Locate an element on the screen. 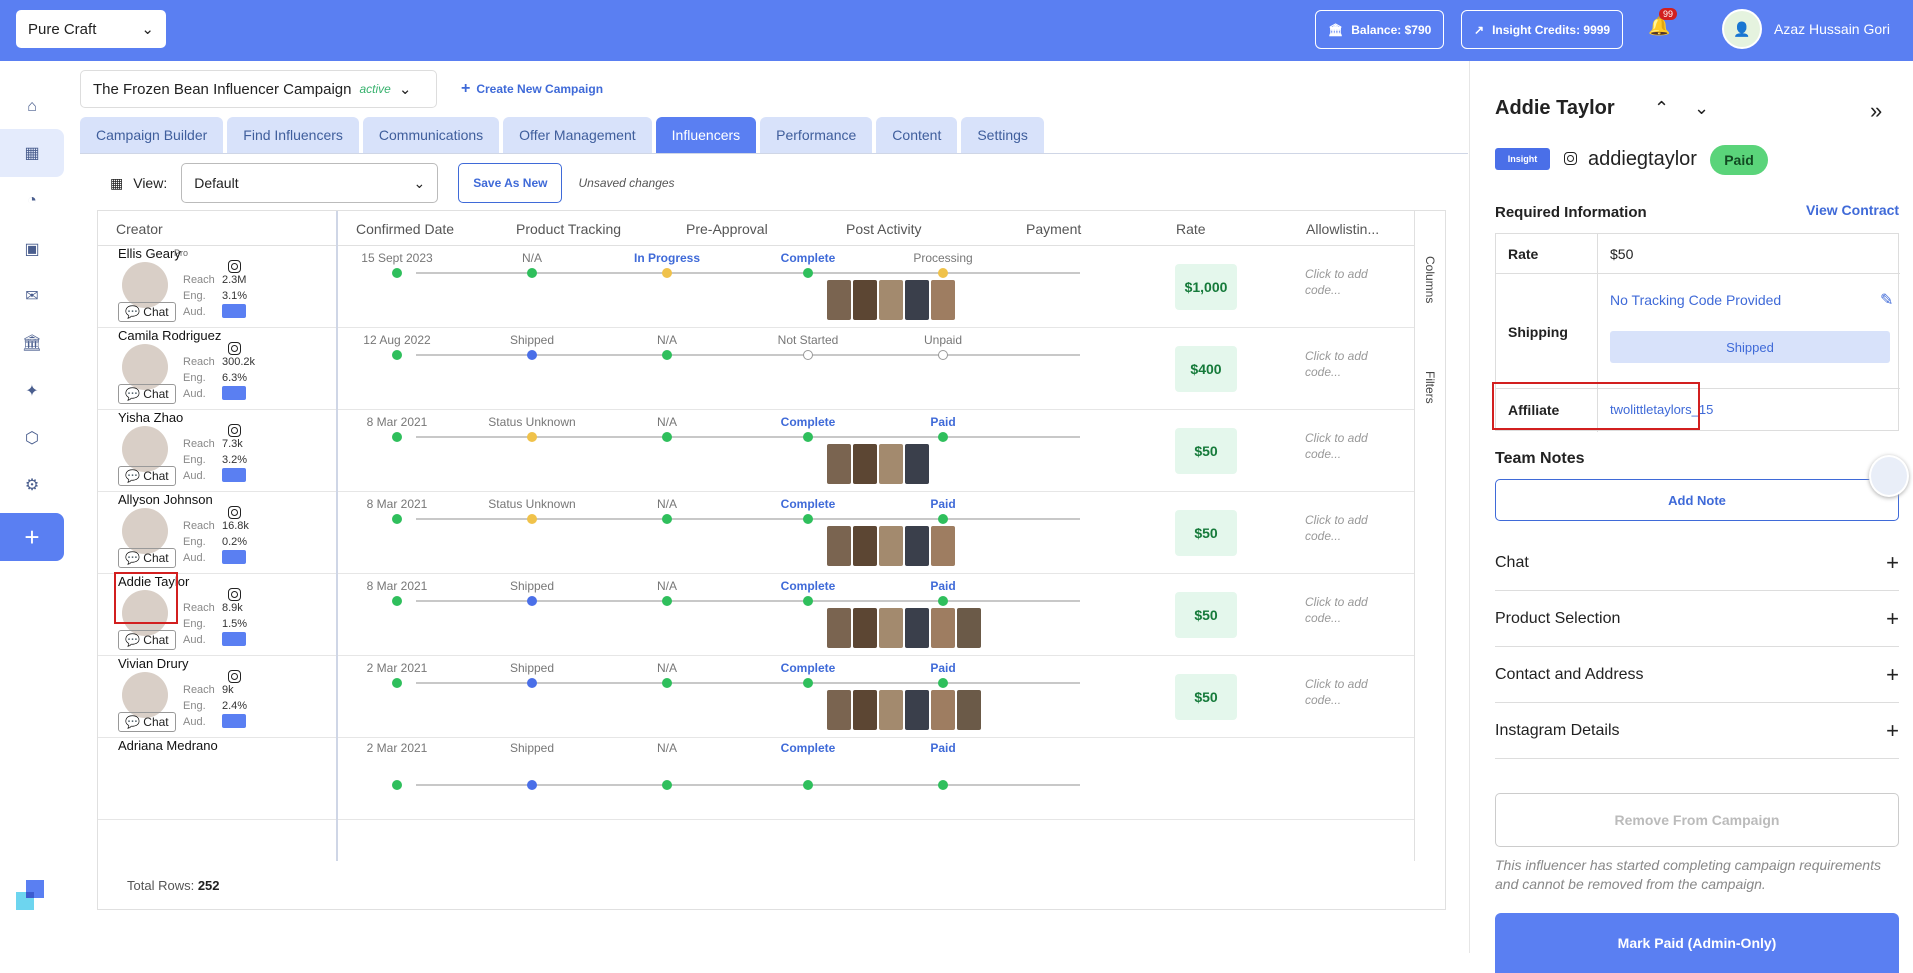  remove-button: Remove From Campaign is located at coordinates (1697, 820).